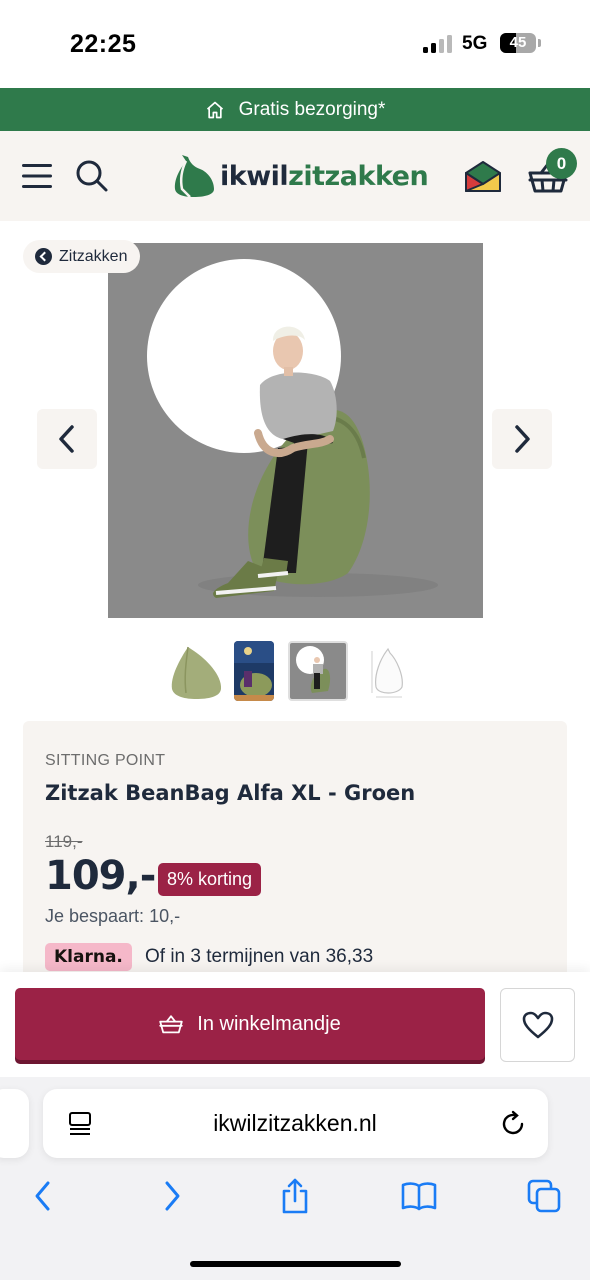  What do you see at coordinates (37, 176) in the screenshot?
I see `menu-icon` at bounding box center [37, 176].